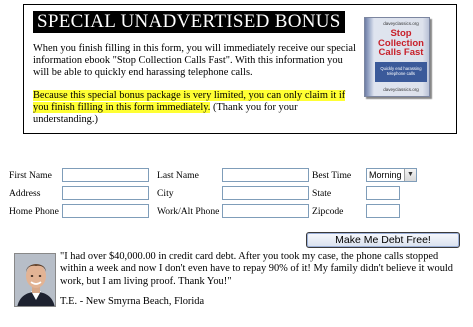 The height and width of the screenshot is (327, 473). Describe the element at coordinates (385, 175) in the screenshot. I see `best-time-value: Morning` at that location.